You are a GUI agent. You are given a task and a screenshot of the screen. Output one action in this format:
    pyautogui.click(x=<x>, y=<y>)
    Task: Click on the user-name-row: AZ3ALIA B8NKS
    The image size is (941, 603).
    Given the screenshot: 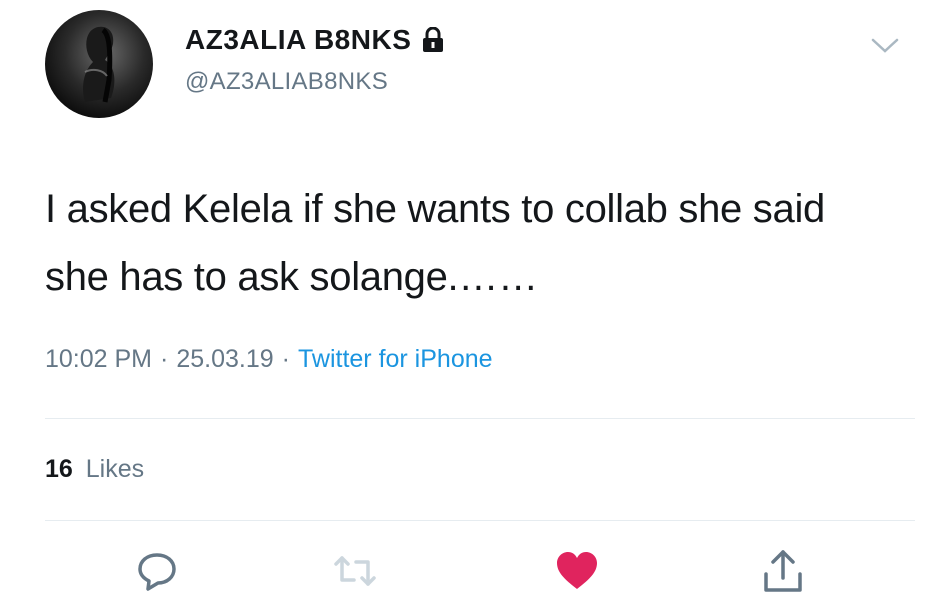 What is the action you would take?
    pyautogui.click(x=315, y=40)
    